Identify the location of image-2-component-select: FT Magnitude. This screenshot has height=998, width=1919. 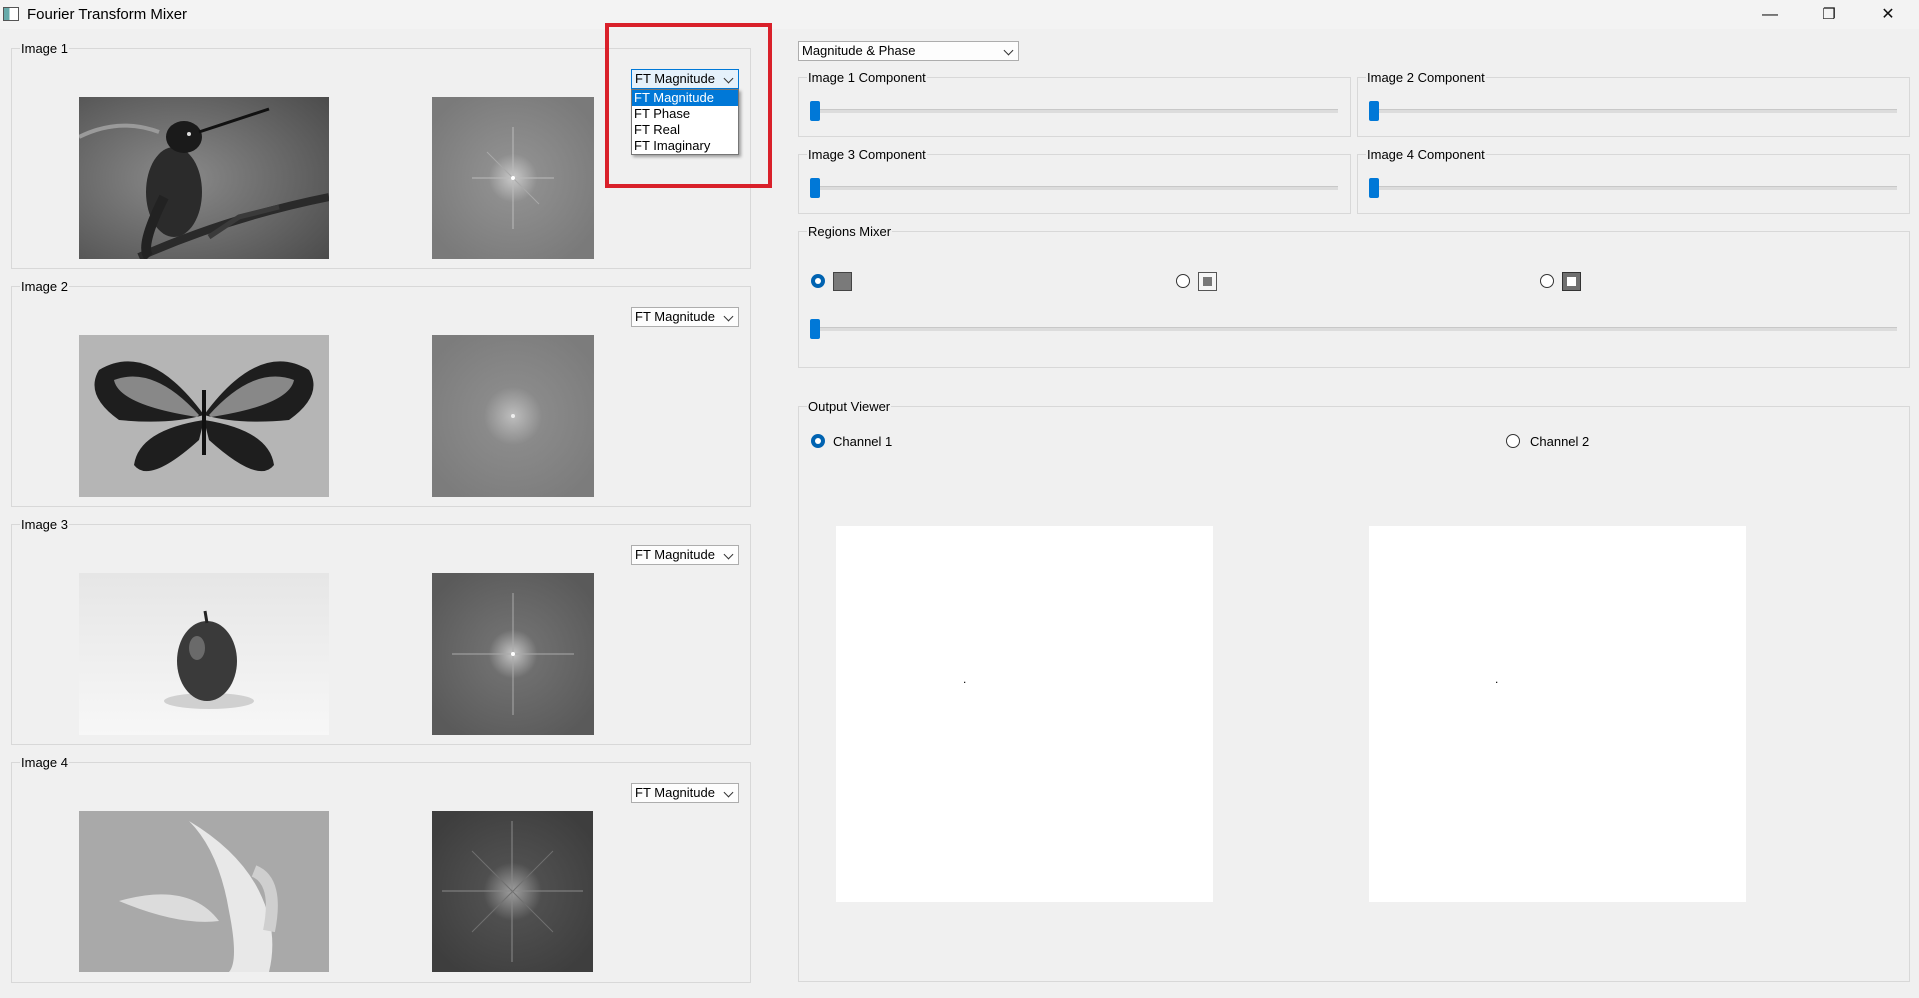
(685, 317).